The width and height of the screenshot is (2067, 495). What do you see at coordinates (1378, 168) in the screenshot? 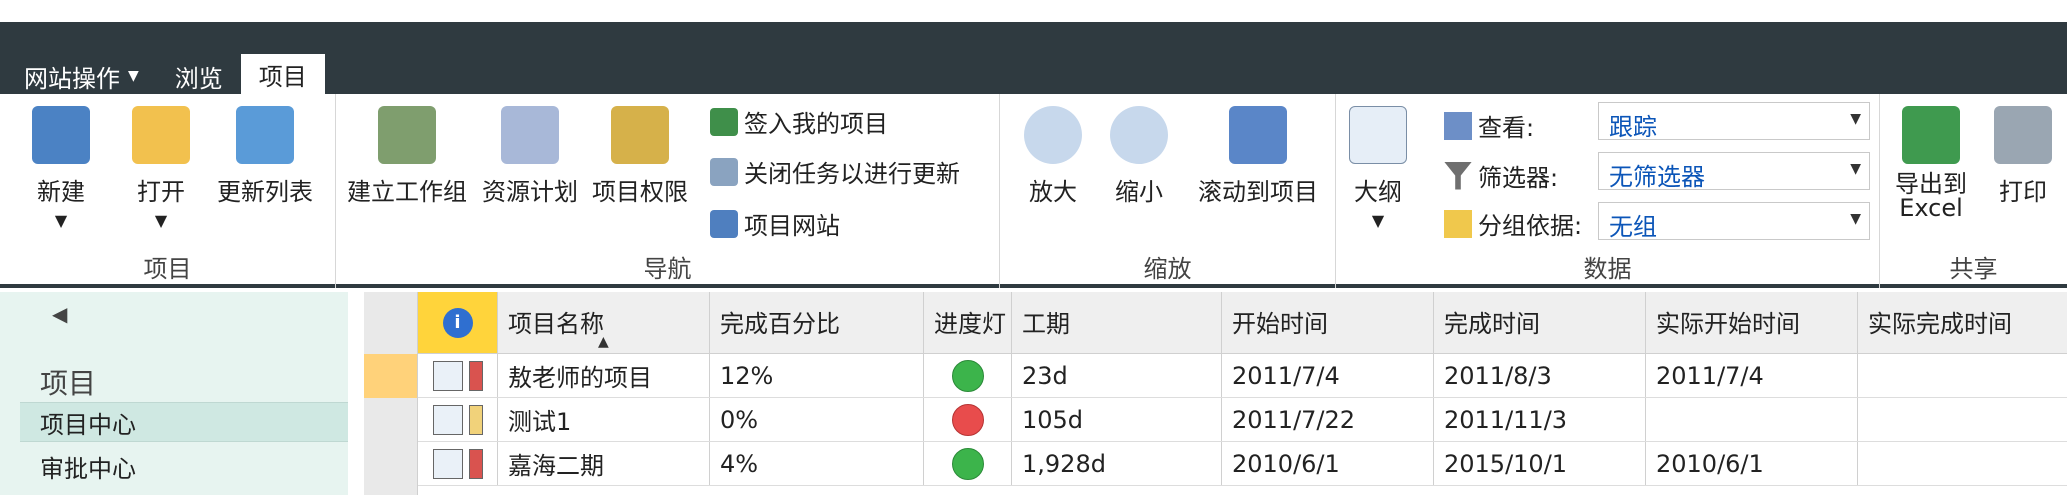
I see `outline-button: 大纲 ▼` at bounding box center [1378, 168].